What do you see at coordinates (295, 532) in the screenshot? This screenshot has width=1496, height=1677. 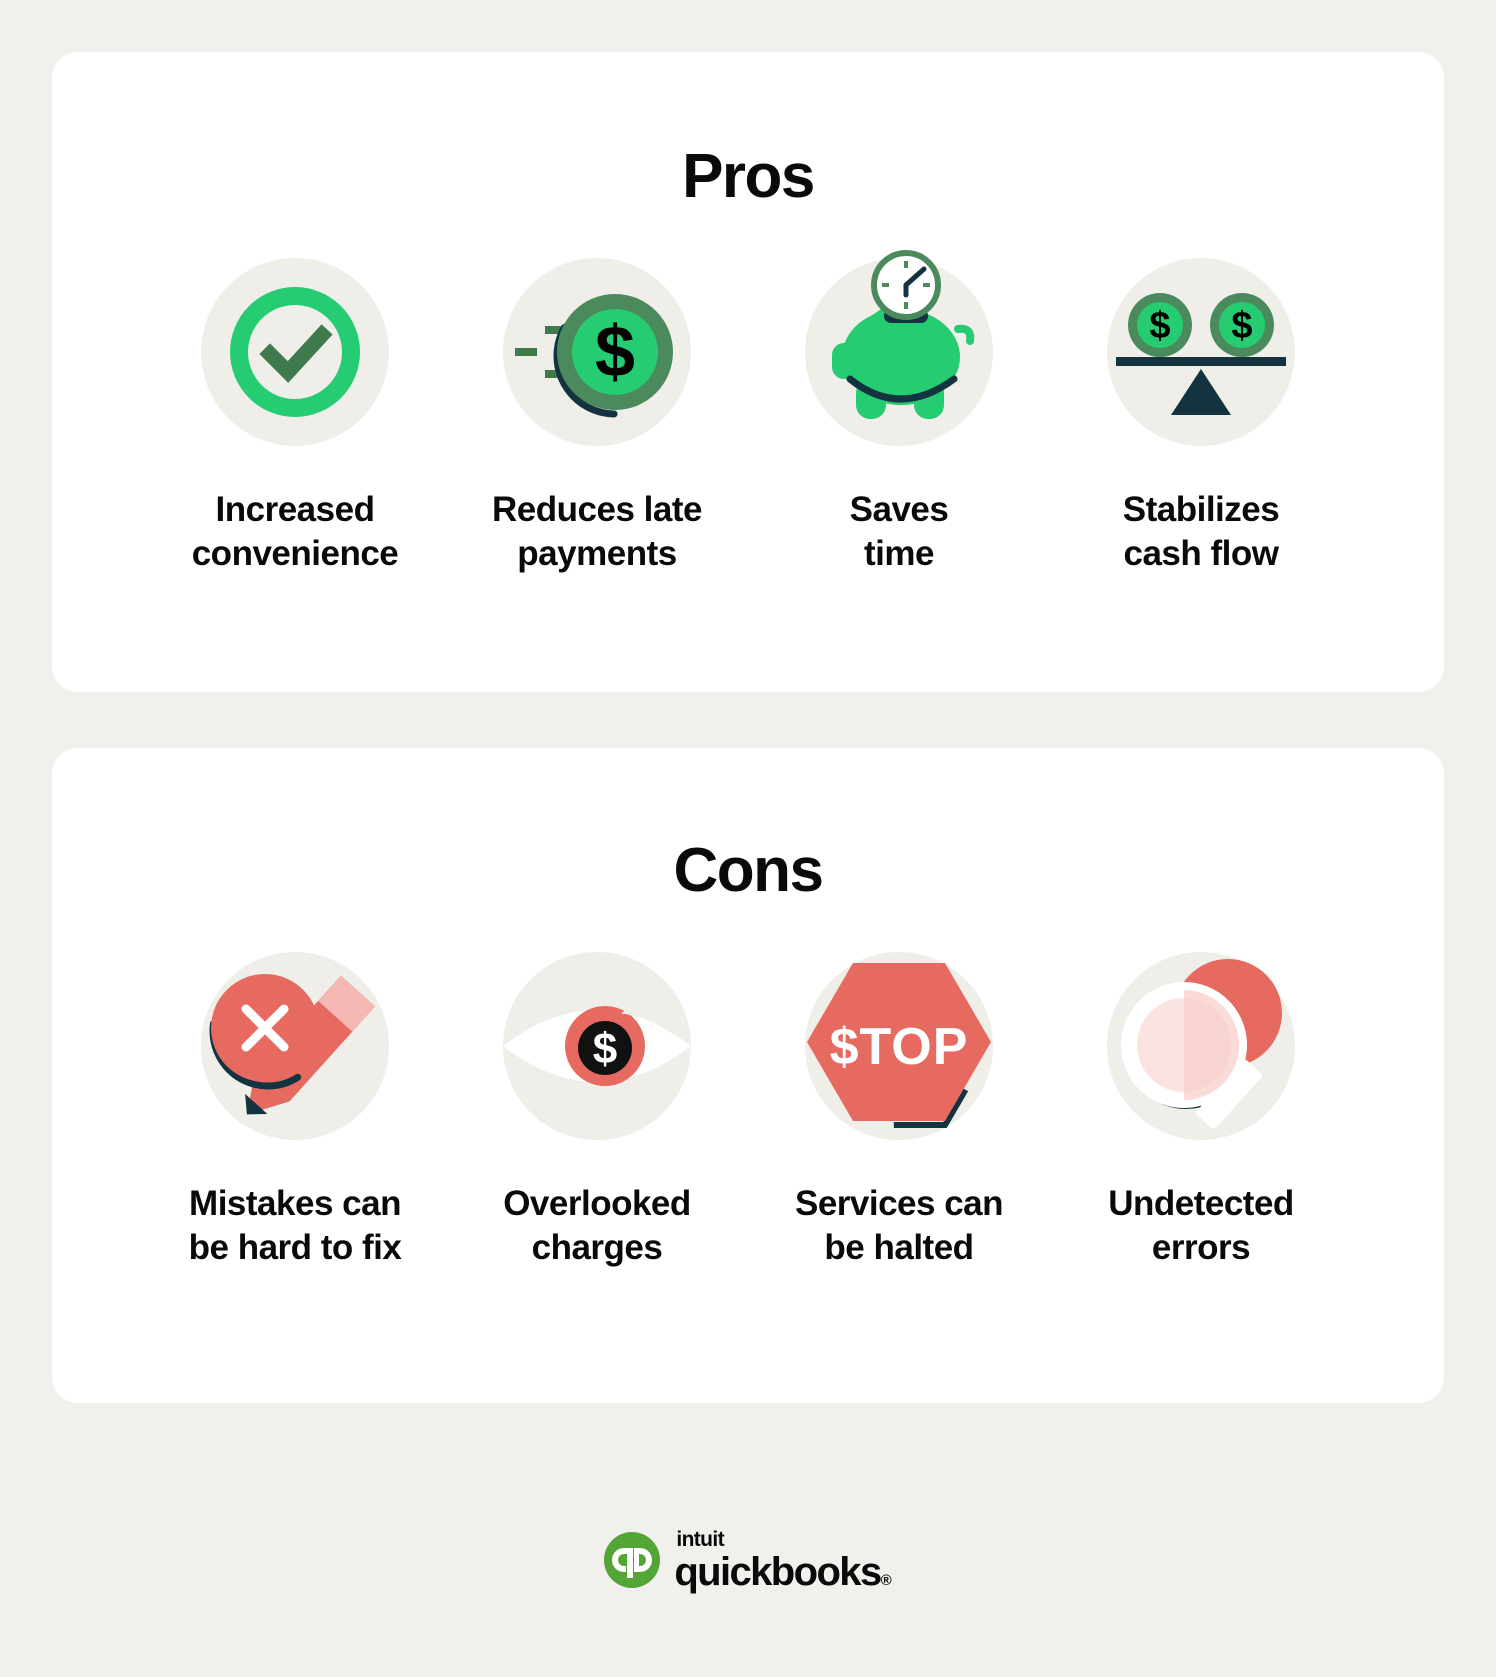 I see `pros-item-label: Increased convenience` at bounding box center [295, 532].